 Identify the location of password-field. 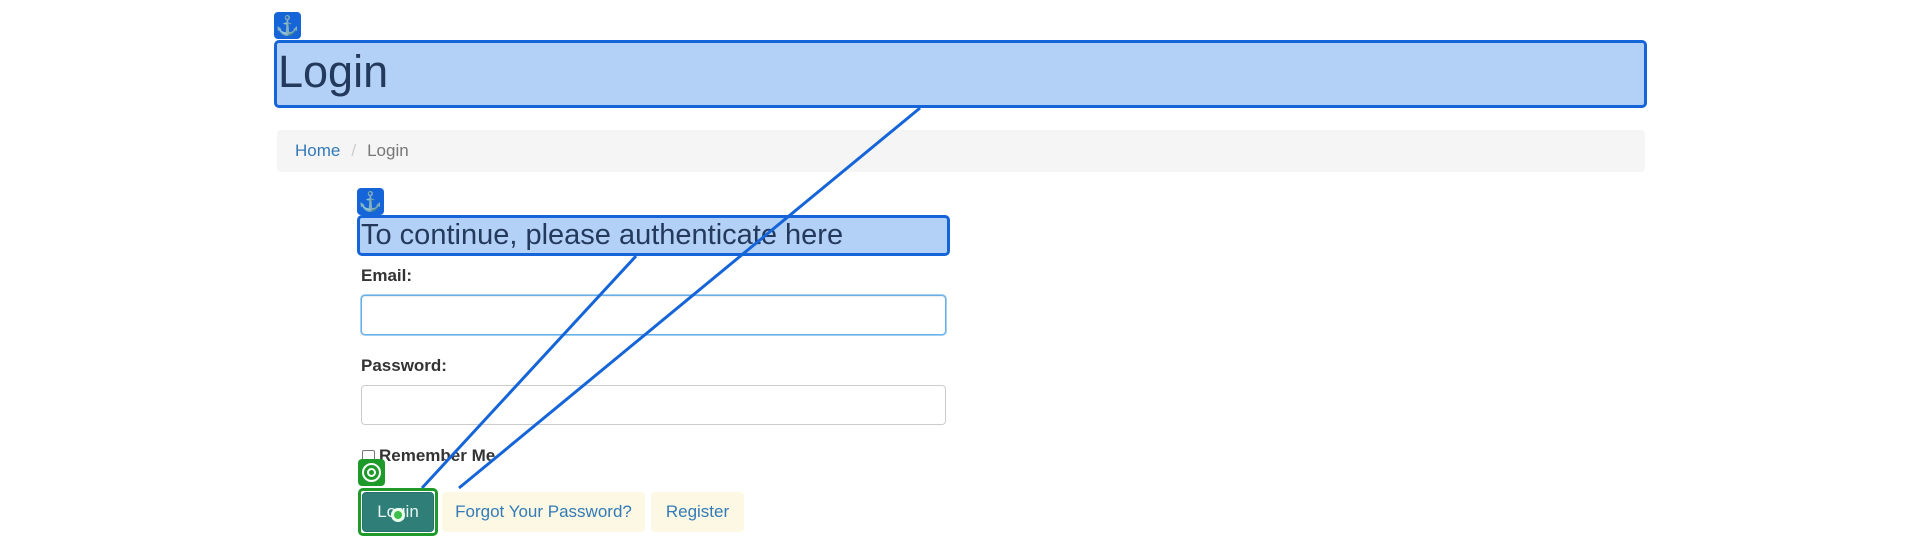
(653, 405).